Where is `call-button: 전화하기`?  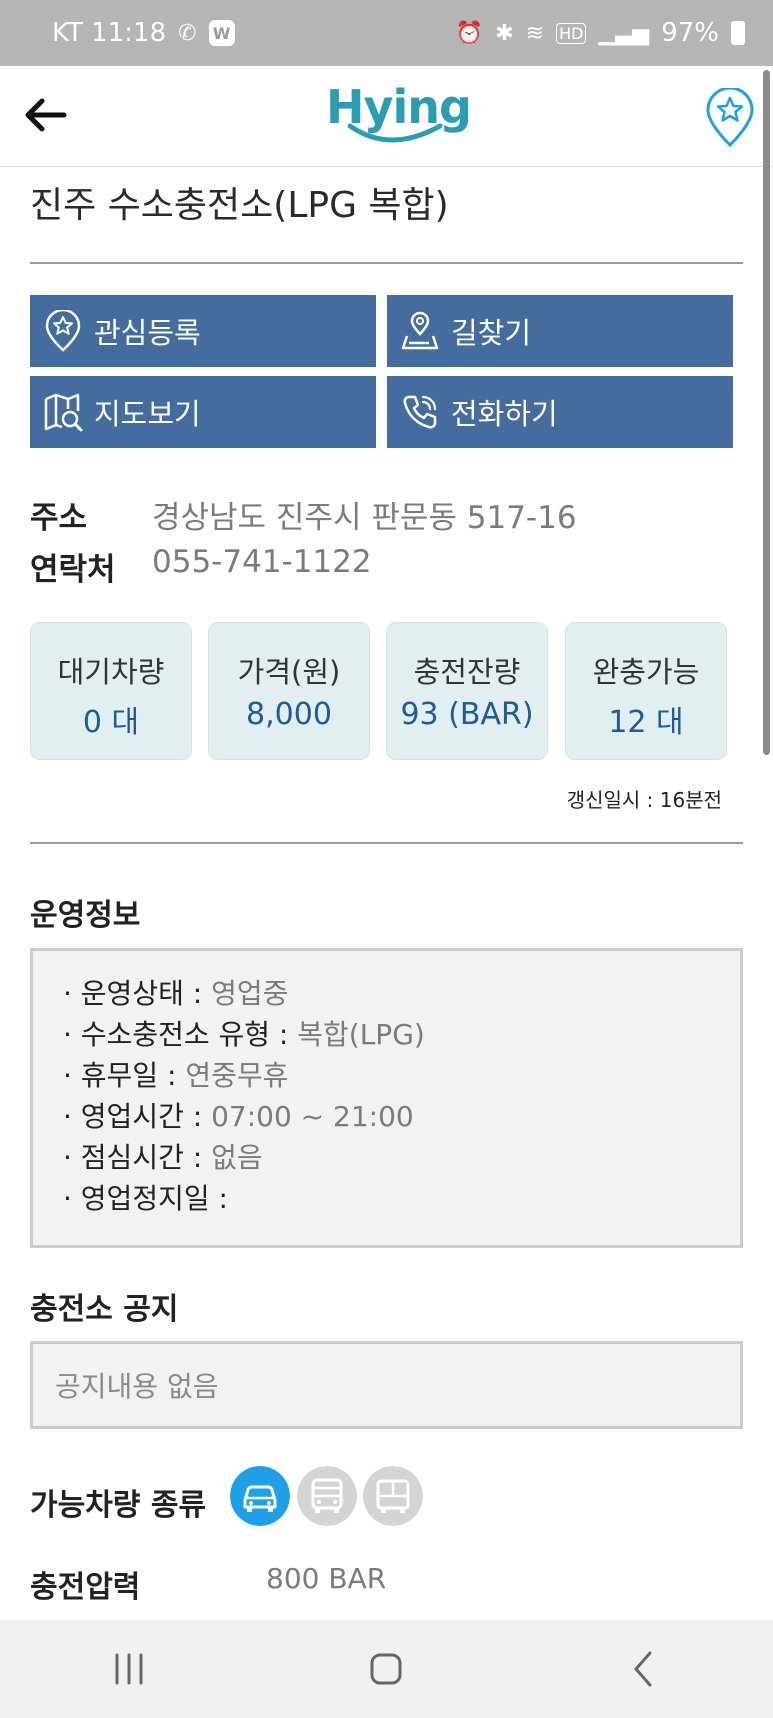 call-button: 전화하기 is located at coordinates (560, 412).